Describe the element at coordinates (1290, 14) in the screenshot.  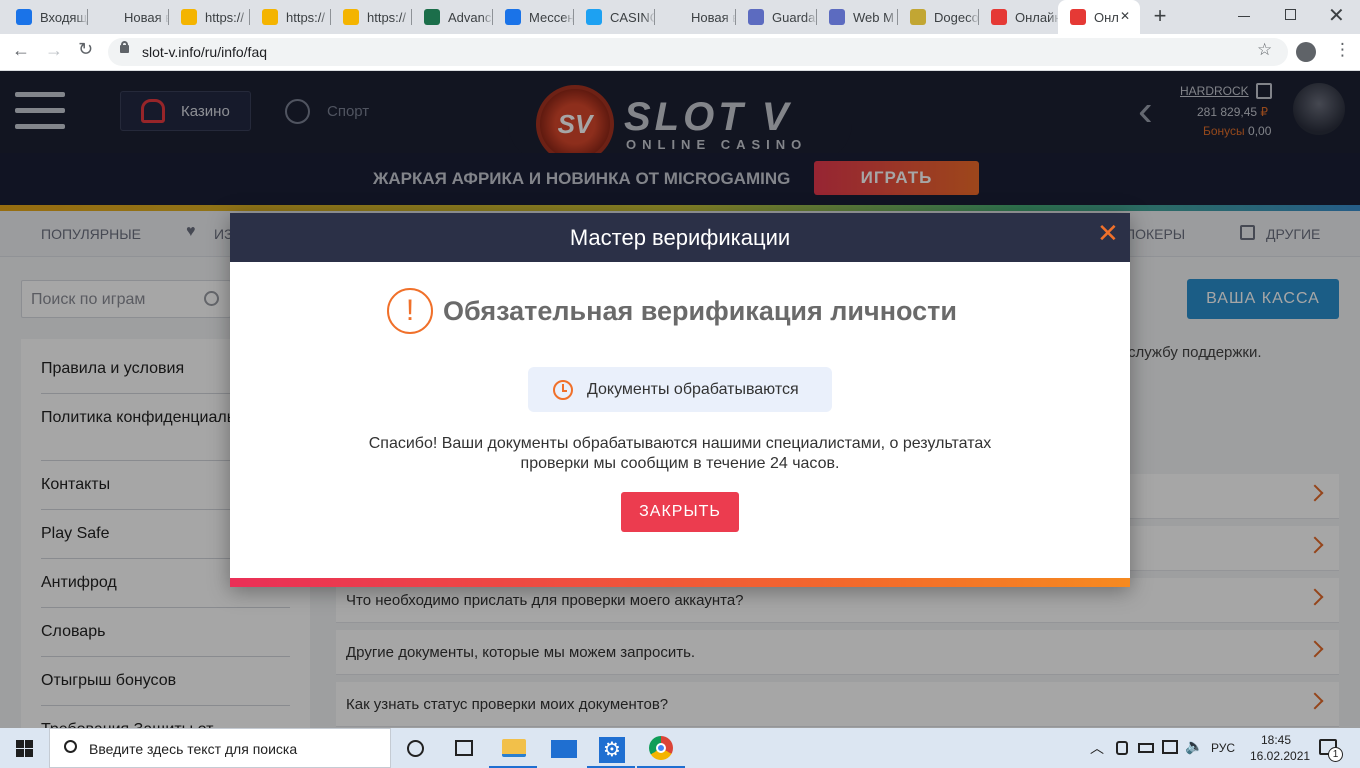
I see `restore-button` at that location.